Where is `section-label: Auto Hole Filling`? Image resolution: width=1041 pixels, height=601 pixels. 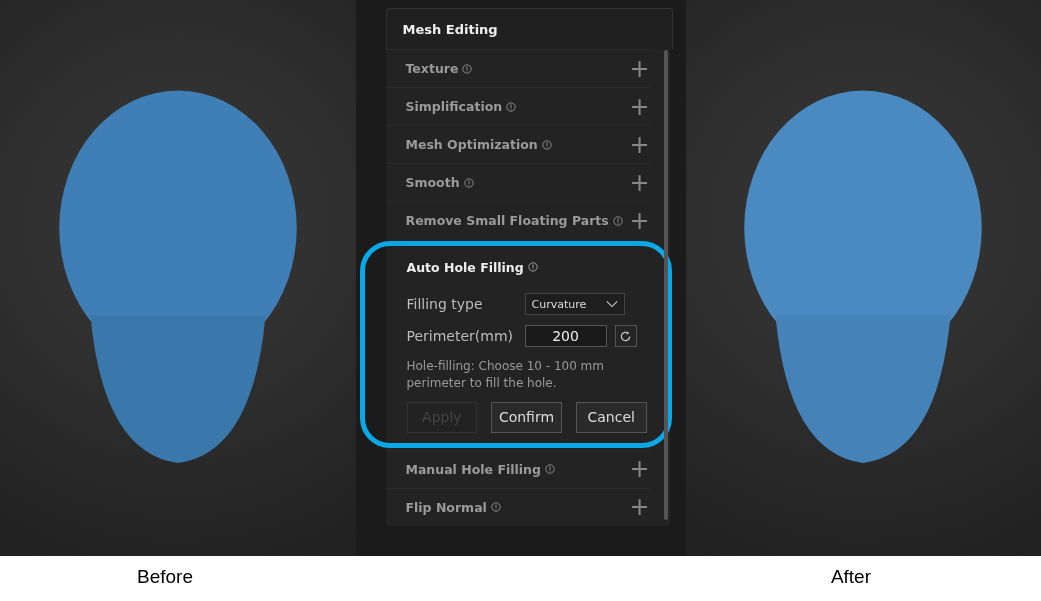
section-label: Auto Hole Filling is located at coordinates (465, 267).